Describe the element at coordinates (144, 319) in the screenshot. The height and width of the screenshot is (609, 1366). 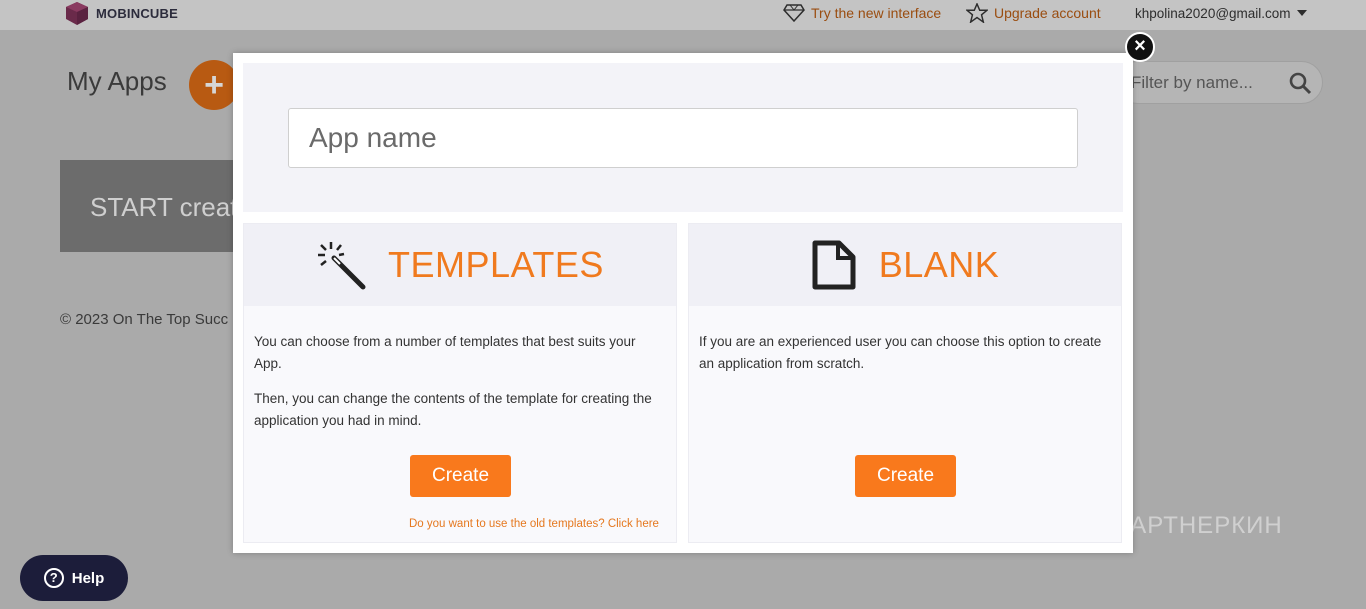
I see `copyright-text: © 2023 On The Top Succ` at that location.